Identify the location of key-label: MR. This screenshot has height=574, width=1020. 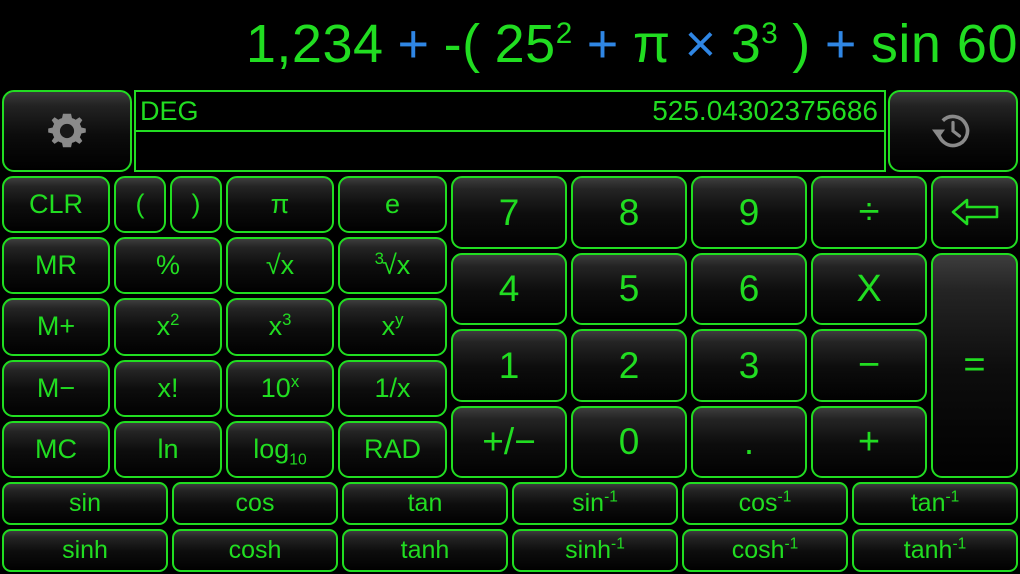
(56, 265).